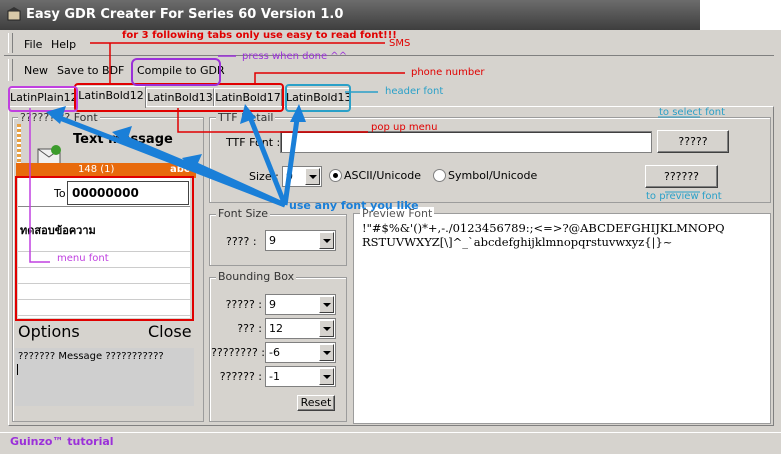 This screenshot has height=454, width=781. What do you see at coordinates (272, 304) in the screenshot?
I see `bbox-value-0: 9` at bounding box center [272, 304].